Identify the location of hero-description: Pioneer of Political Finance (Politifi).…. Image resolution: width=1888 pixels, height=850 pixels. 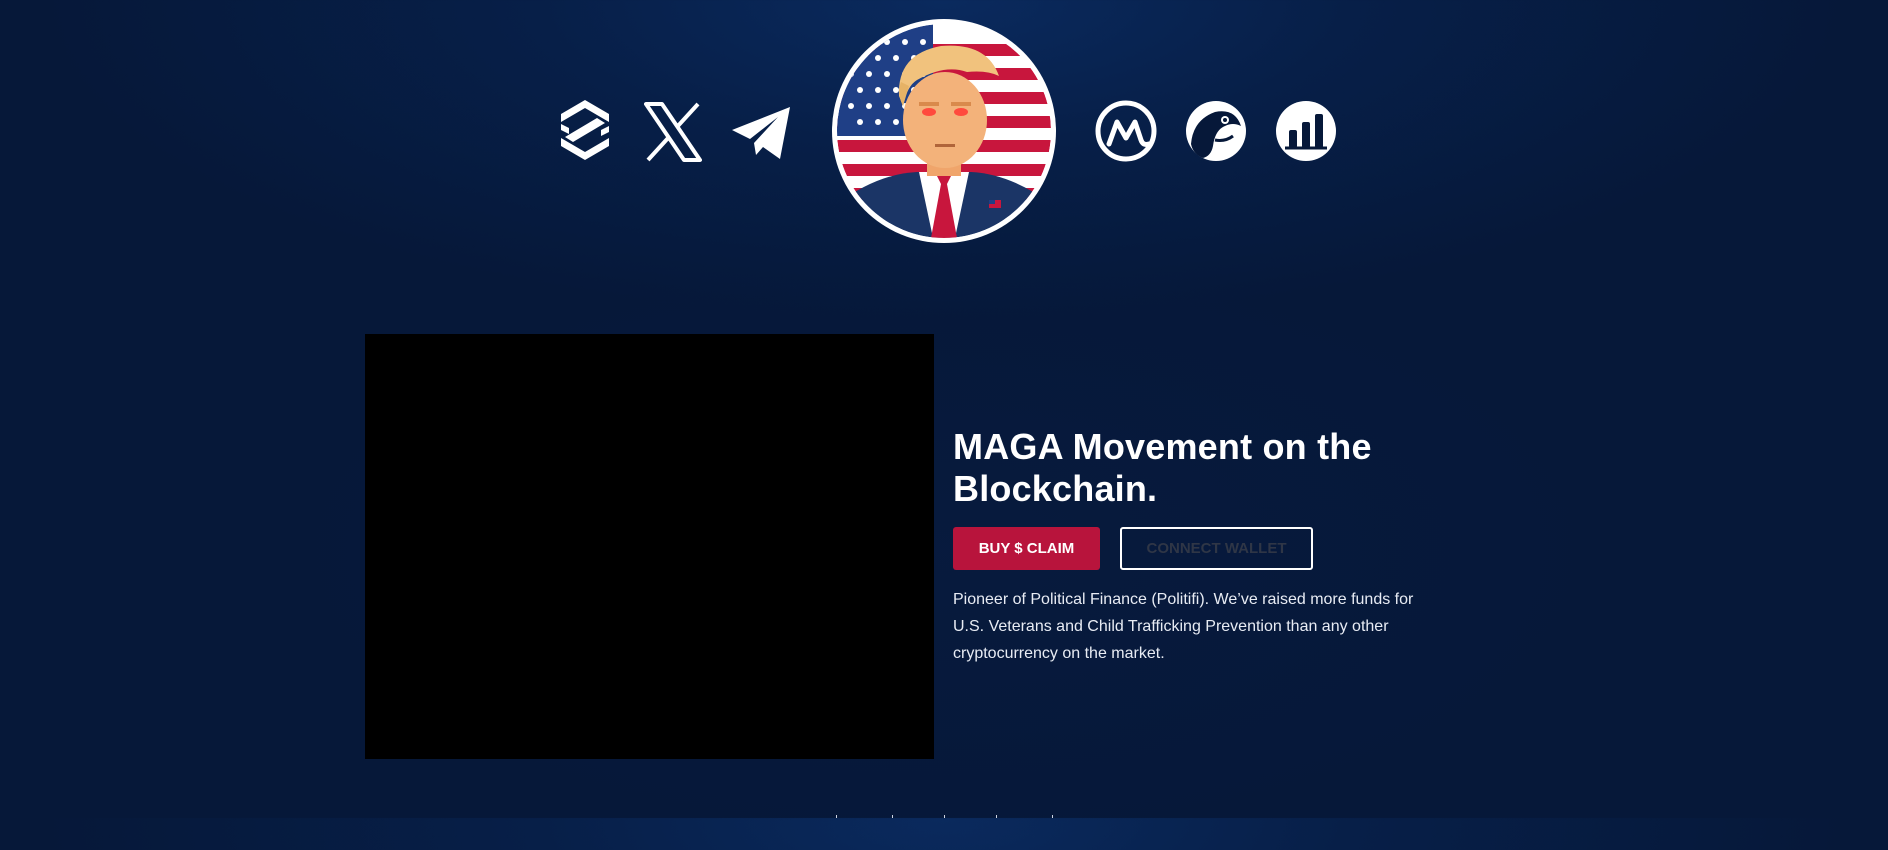
(1183, 626).